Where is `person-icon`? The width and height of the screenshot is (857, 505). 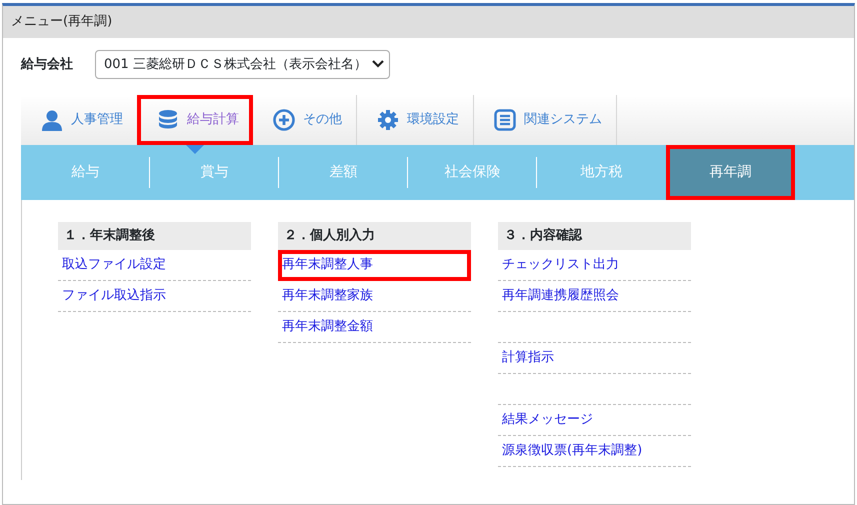 person-icon is located at coordinates (52, 120).